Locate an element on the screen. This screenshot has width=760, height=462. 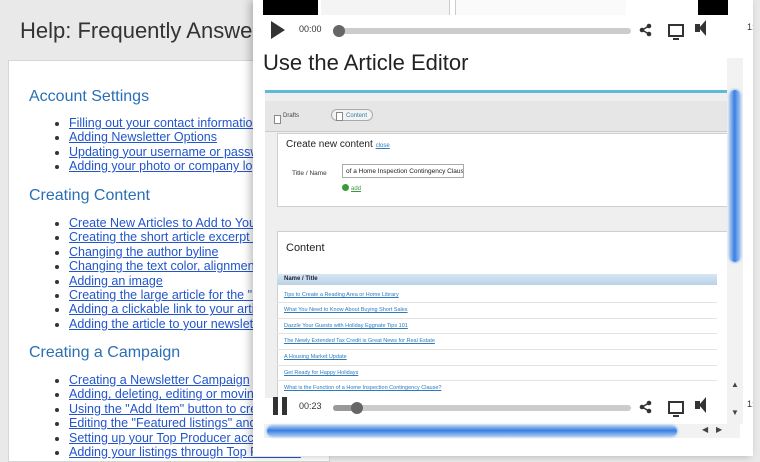
section-title-account-settings: Account Settings is located at coordinates (89, 96).